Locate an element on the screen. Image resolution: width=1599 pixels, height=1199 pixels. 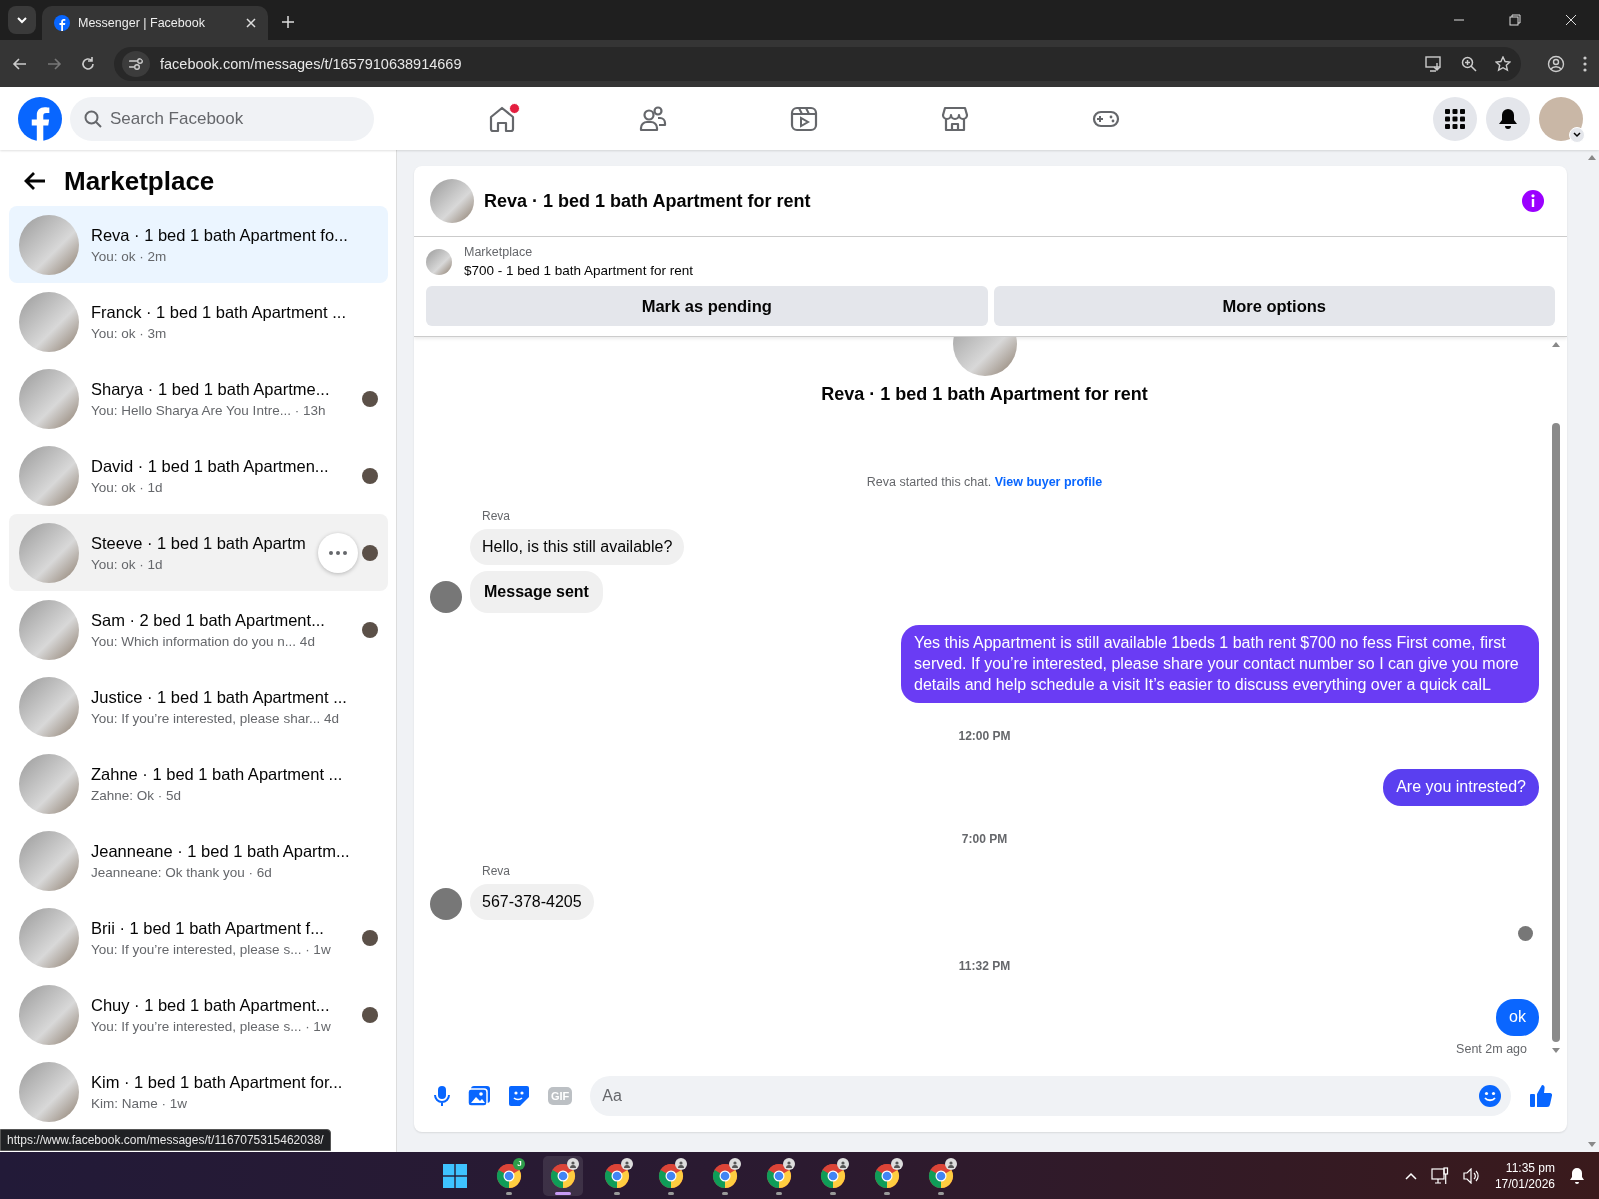
network-icon is located at coordinates (1439, 1175).